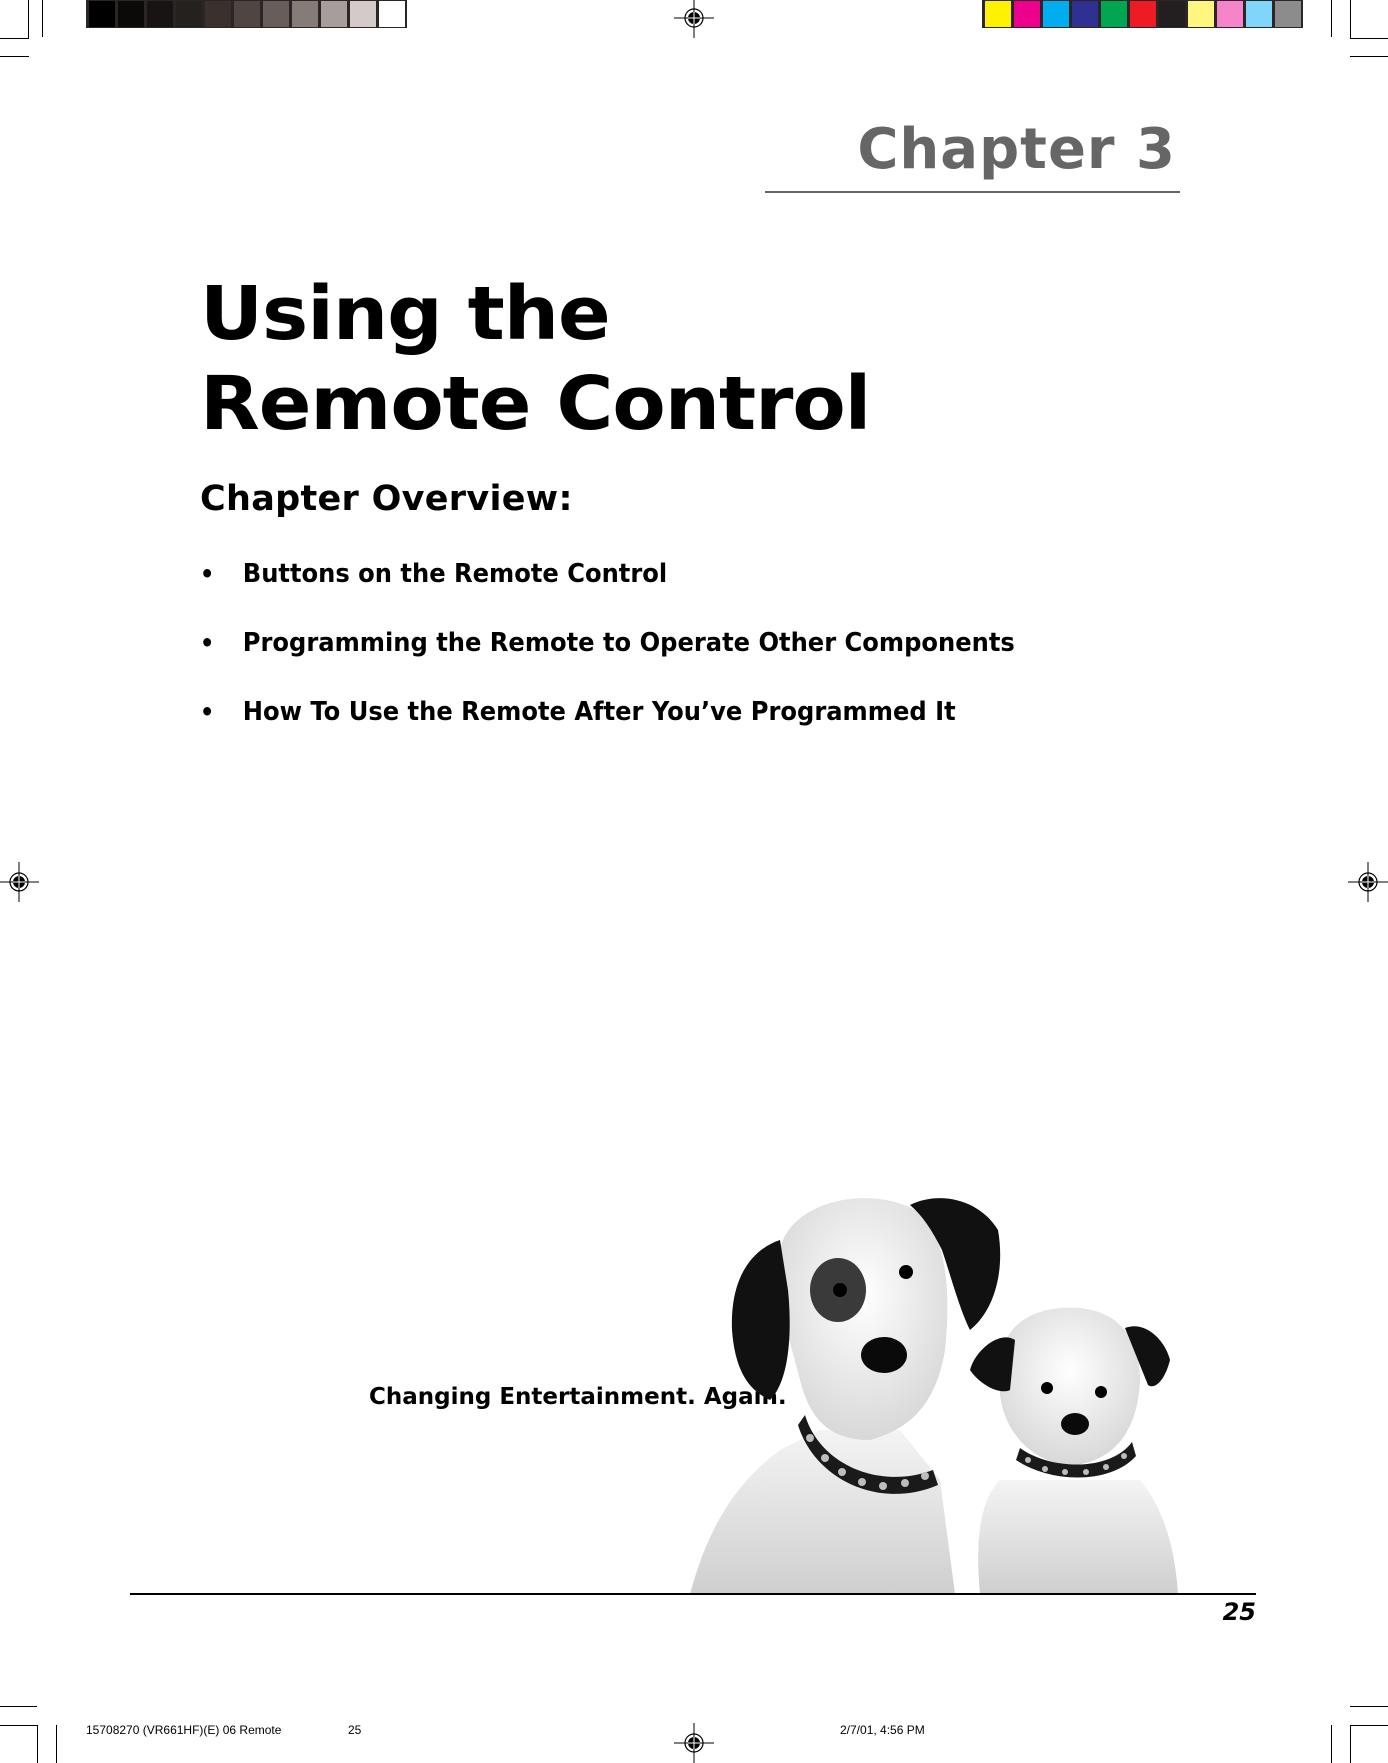 The image size is (1388, 1763). I want to click on puppy-nose, so click(1075, 1424).